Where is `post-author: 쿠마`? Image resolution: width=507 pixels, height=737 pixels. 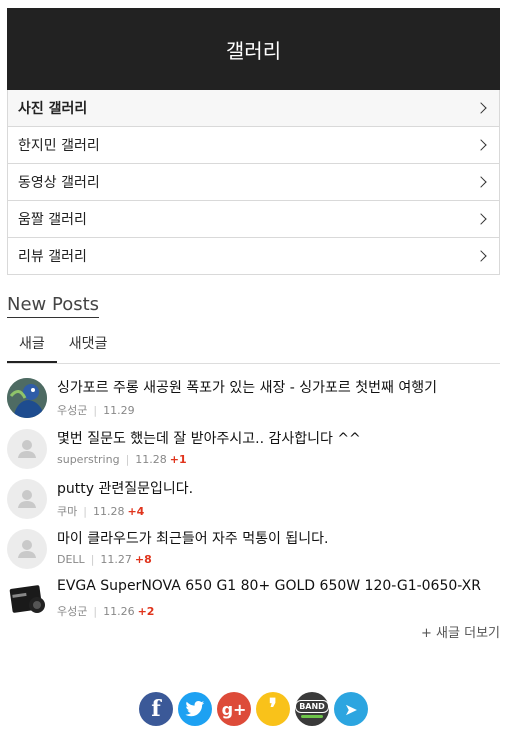 post-author: 쿠마 is located at coordinates (67, 511).